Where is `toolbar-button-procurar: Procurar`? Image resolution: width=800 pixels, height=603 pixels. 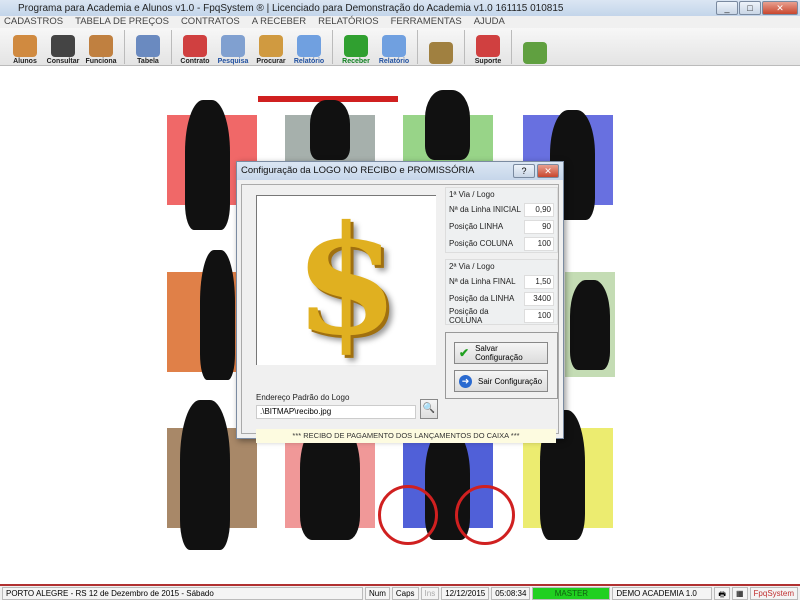 toolbar-button-procurar: Procurar is located at coordinates (271, 47).